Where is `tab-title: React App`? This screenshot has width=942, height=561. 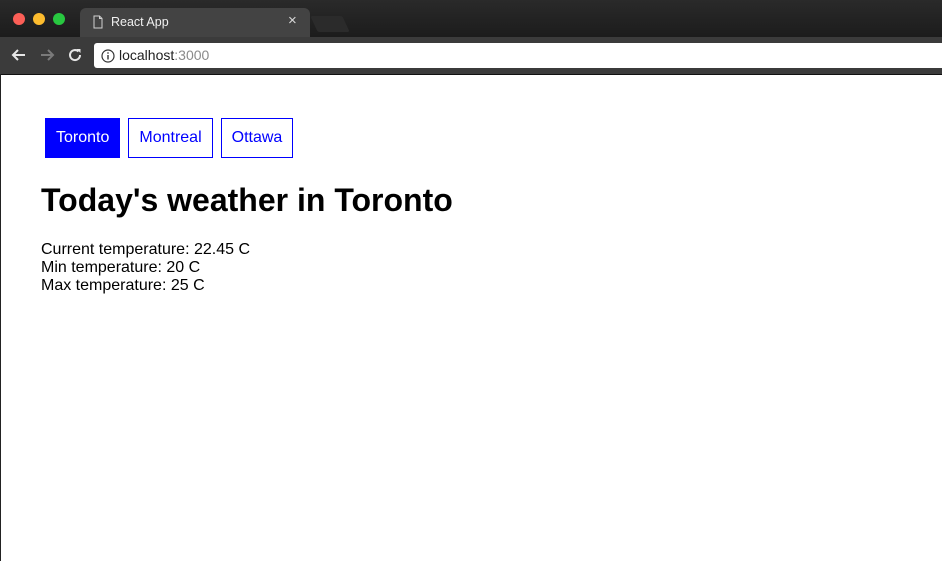 tab-title: React App is located at coordinates (140, 22).